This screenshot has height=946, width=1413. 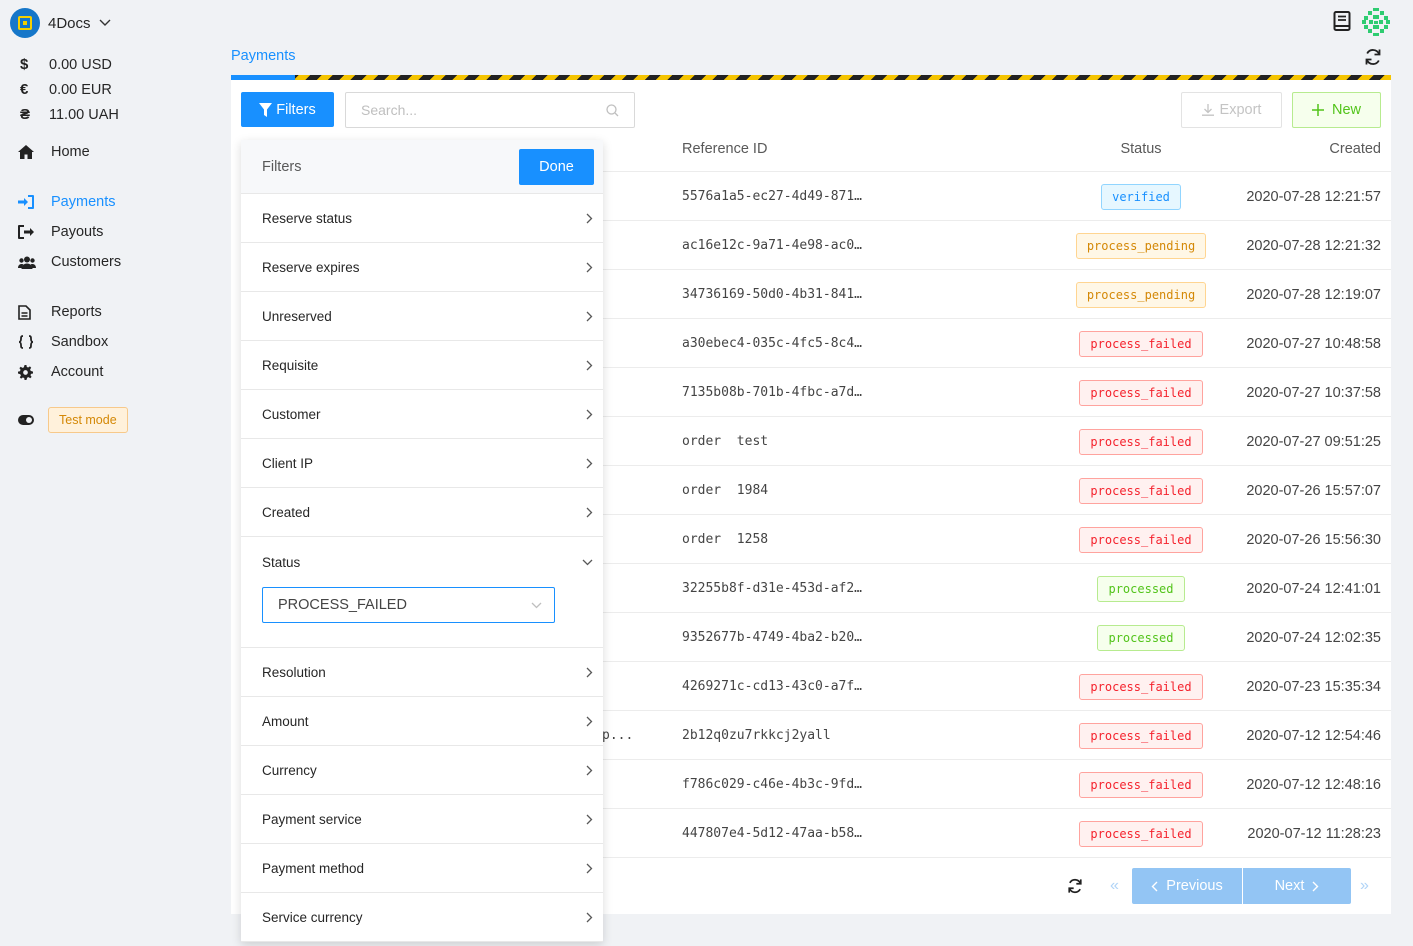 I want to click on status-select: PROCESS_FAILED, so click(x=408, y=605).